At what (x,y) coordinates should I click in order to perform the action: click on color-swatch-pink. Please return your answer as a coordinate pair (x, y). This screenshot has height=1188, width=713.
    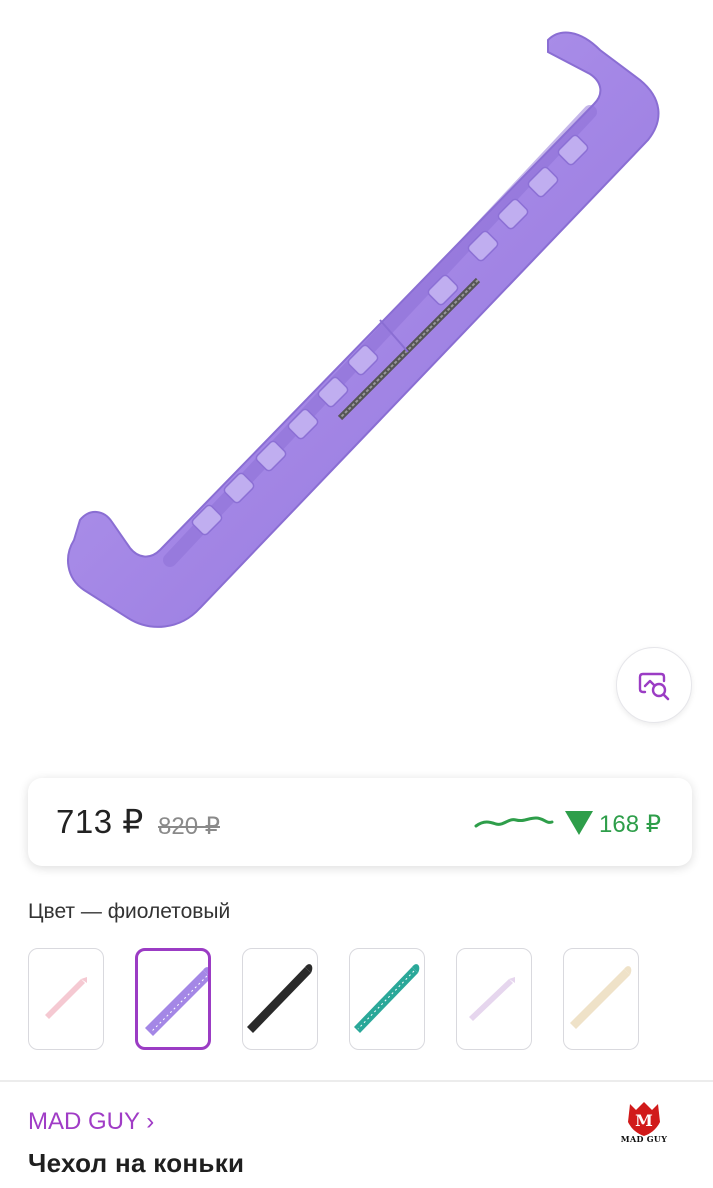
    Looking at the image, I should click on (66, 999).